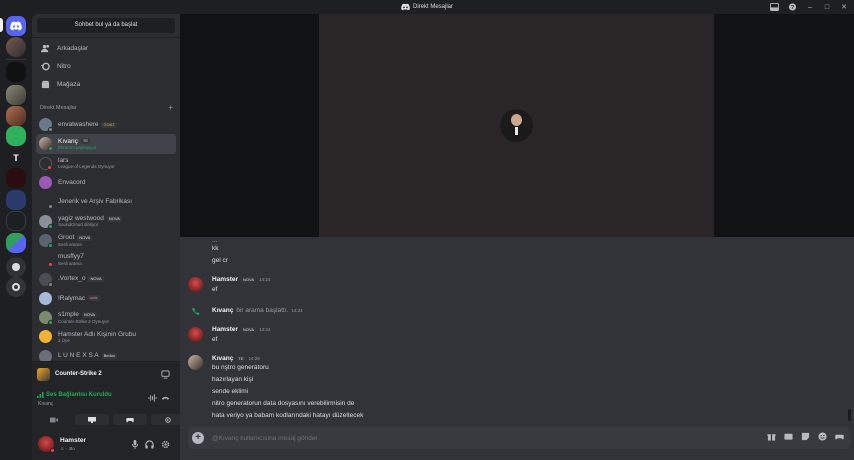 The height and width of the screenshot is (460, 854). What do you see at coordinates (16, 47) in the screenshot?
I see `dm-avatar-button` at bounding box center [16, 47].